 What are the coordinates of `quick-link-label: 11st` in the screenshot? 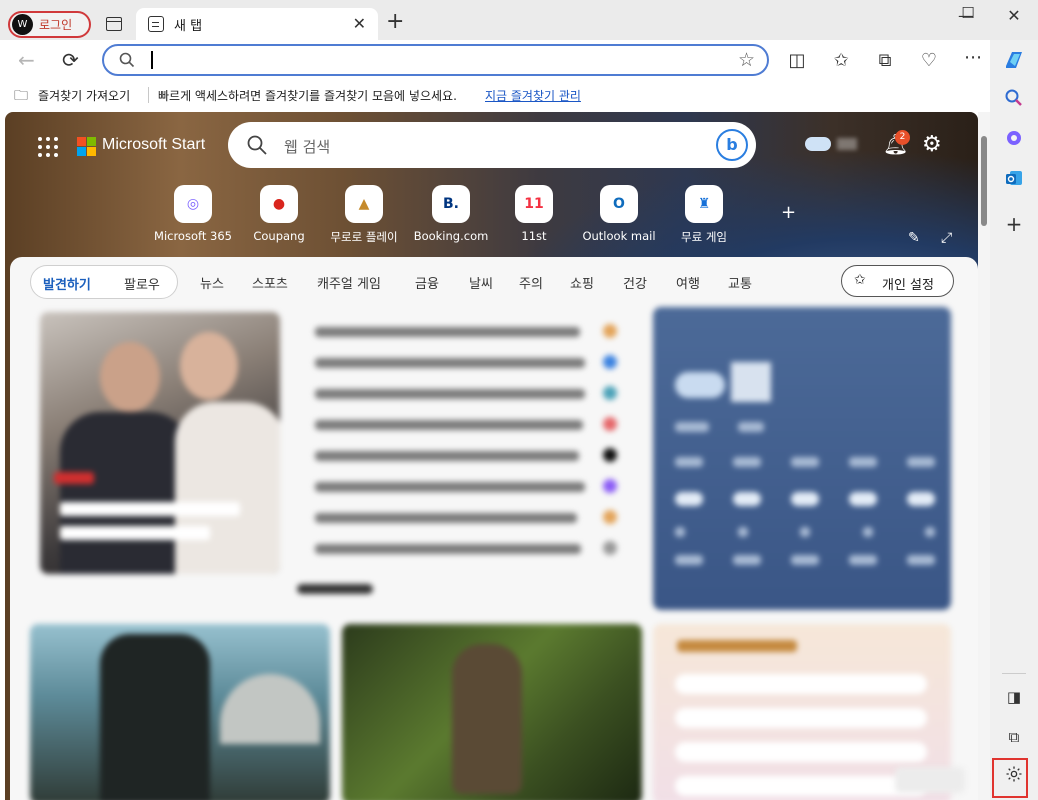 It's located at (534, 236).